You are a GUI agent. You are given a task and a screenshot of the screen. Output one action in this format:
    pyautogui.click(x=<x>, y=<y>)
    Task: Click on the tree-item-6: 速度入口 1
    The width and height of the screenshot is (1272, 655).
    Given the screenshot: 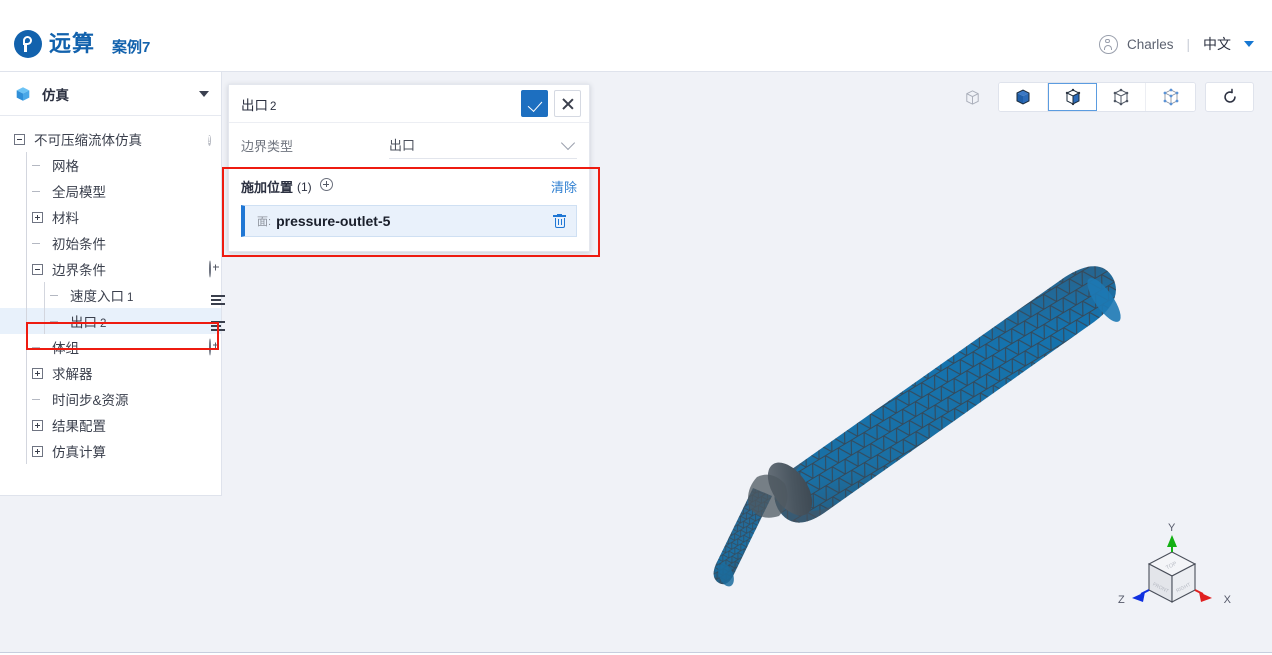 What is the action you would take?
    pyautogui.click(x=112, y=295)
    